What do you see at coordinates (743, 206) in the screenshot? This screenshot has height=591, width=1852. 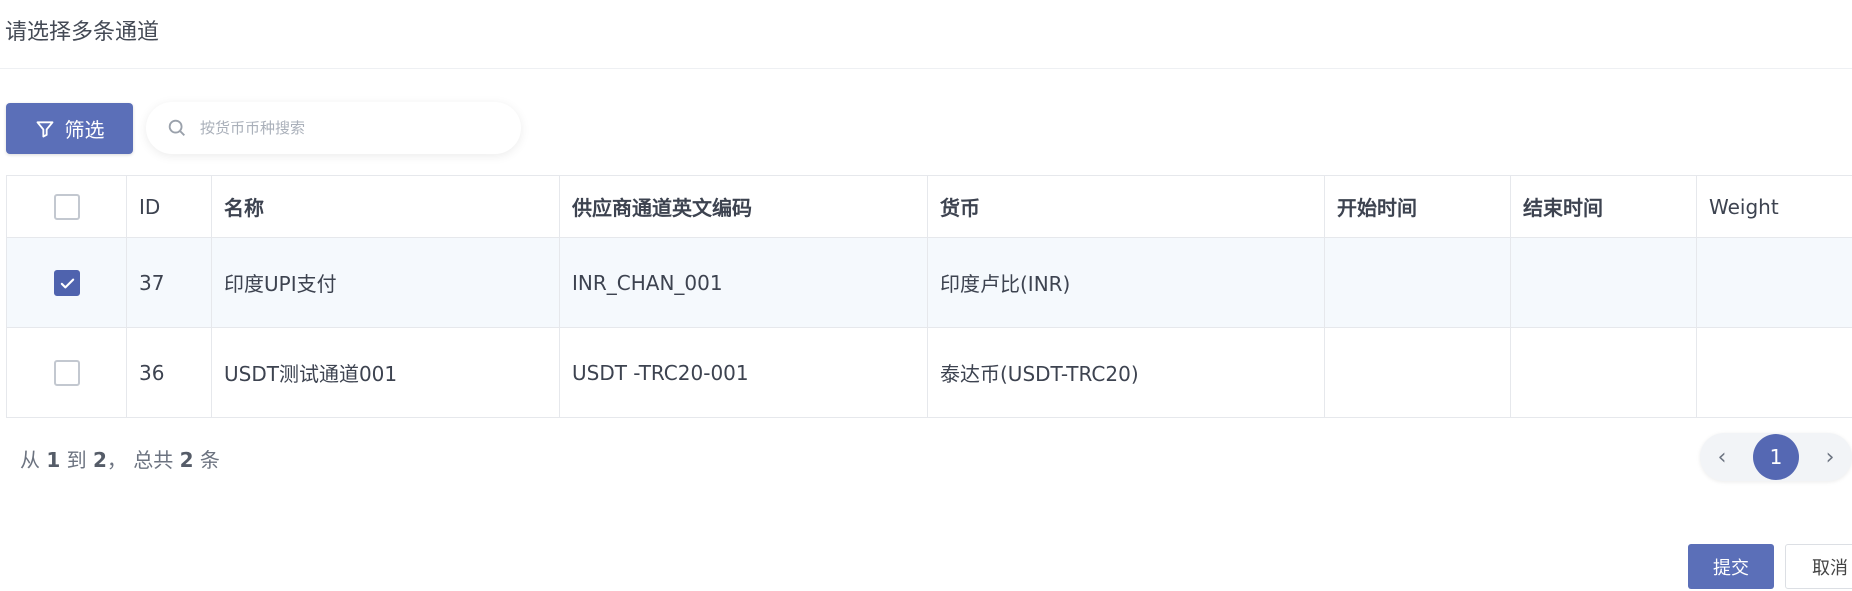 I see `column-header-code: 供应商通道英文编码` at bounding box center [743, 206].